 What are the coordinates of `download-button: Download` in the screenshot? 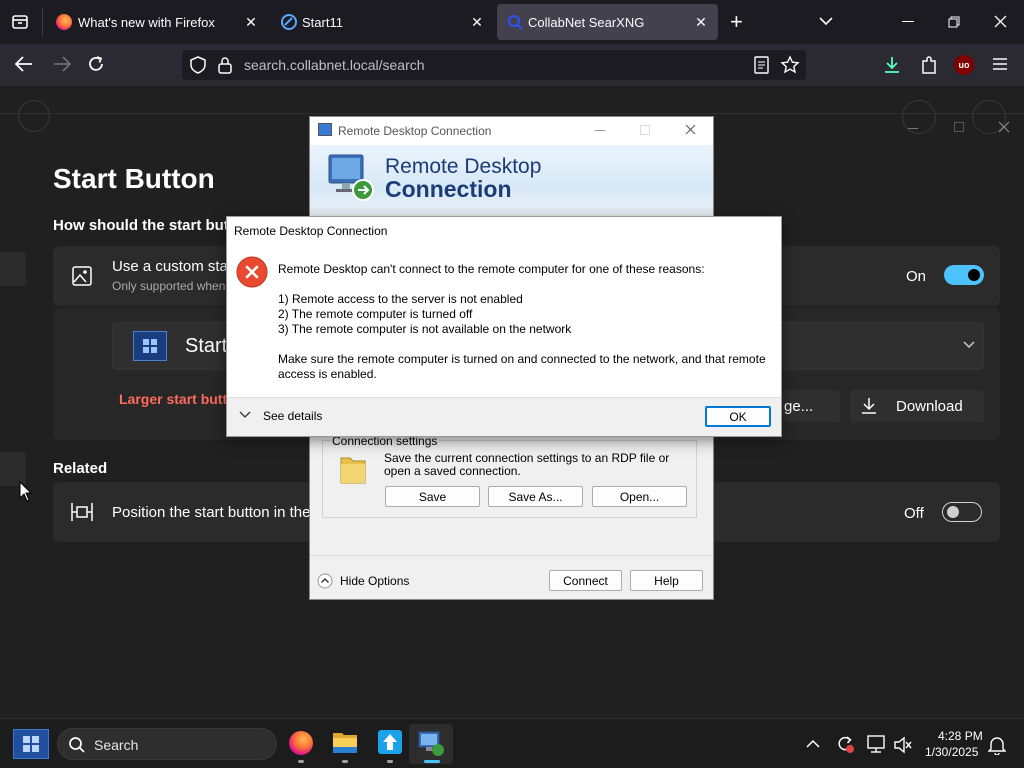 It's located at (917, 406).